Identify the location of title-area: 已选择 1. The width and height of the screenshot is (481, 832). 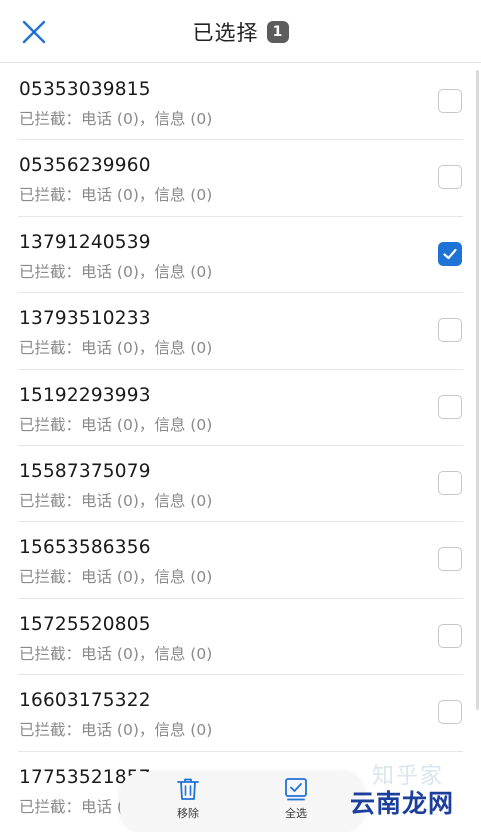
(240, 31).